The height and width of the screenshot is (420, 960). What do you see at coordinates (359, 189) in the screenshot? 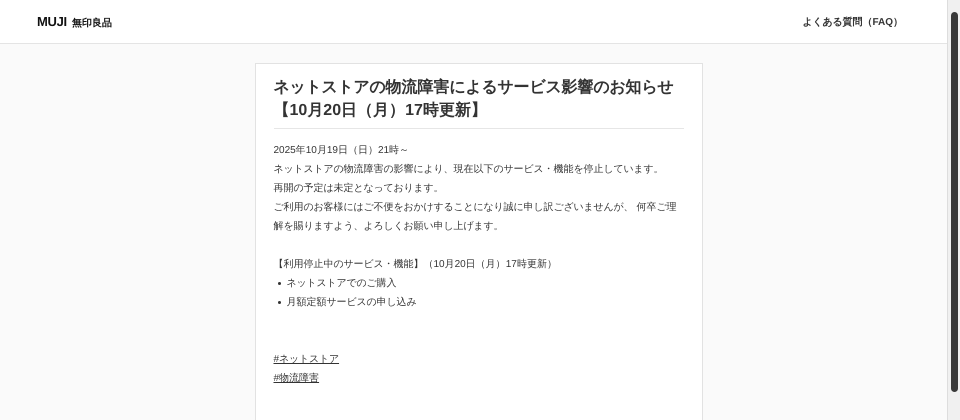
I see `notice-paragraph: 再開の予定は未定となっております。` at bounding box center [359, 189].